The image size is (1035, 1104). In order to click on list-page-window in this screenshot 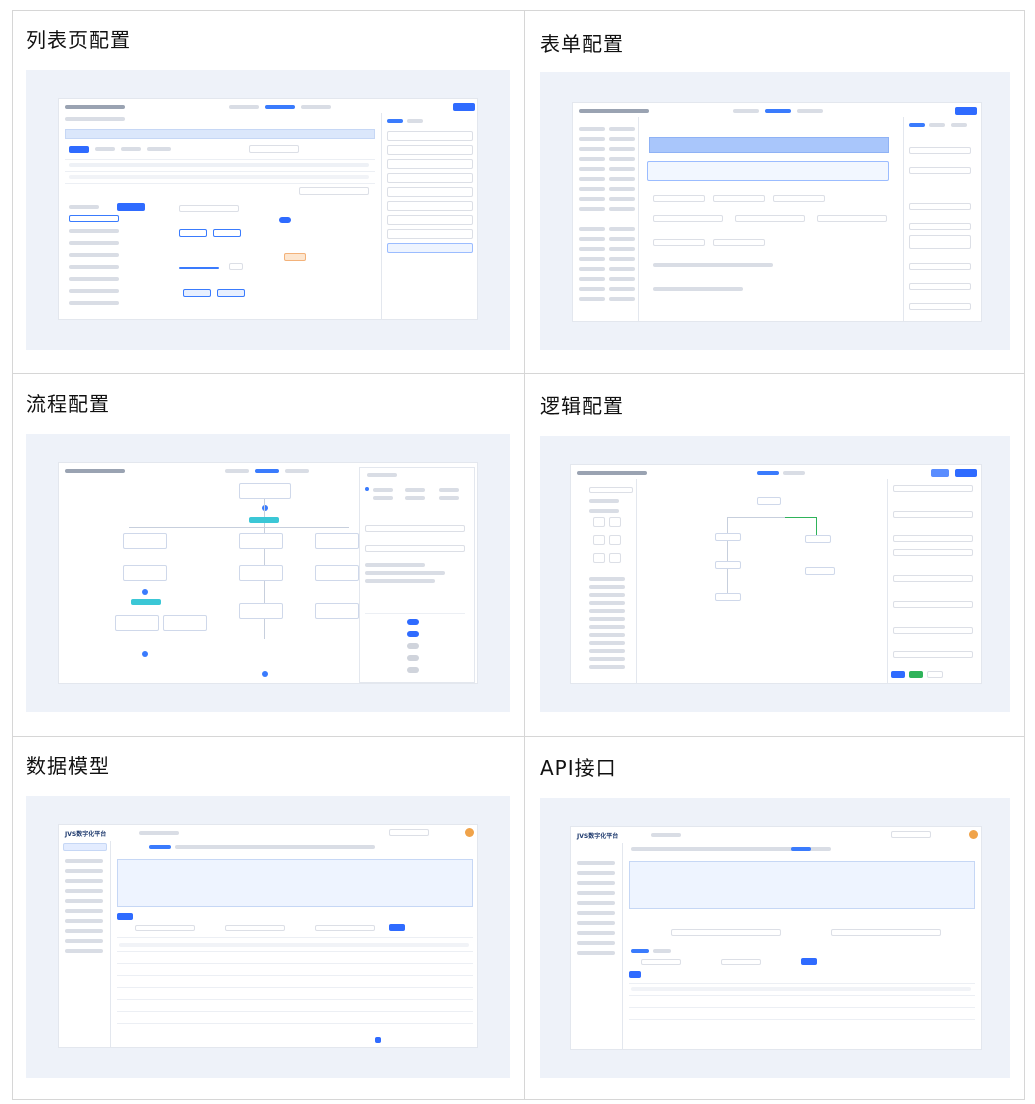, I will do `click(268, 209)`.